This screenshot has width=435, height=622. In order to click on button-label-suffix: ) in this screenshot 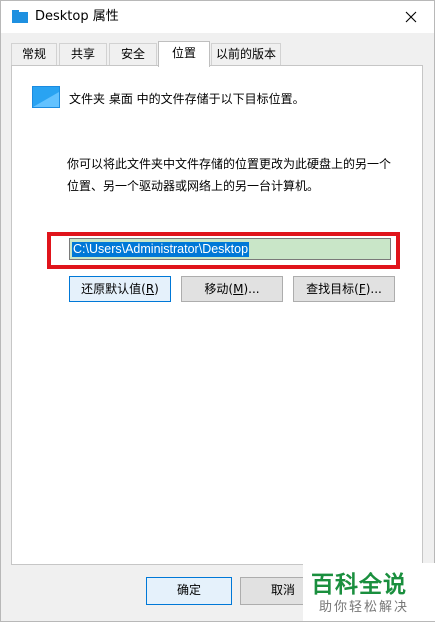, I will do `click(156, 289)`.